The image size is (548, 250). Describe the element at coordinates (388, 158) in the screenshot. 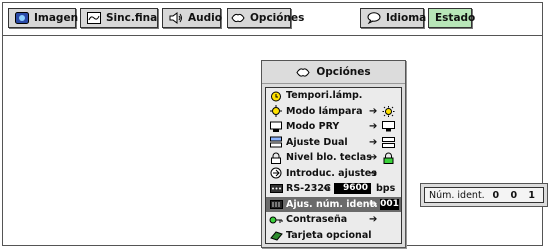

I see `key-lock-value-icon` at that location.